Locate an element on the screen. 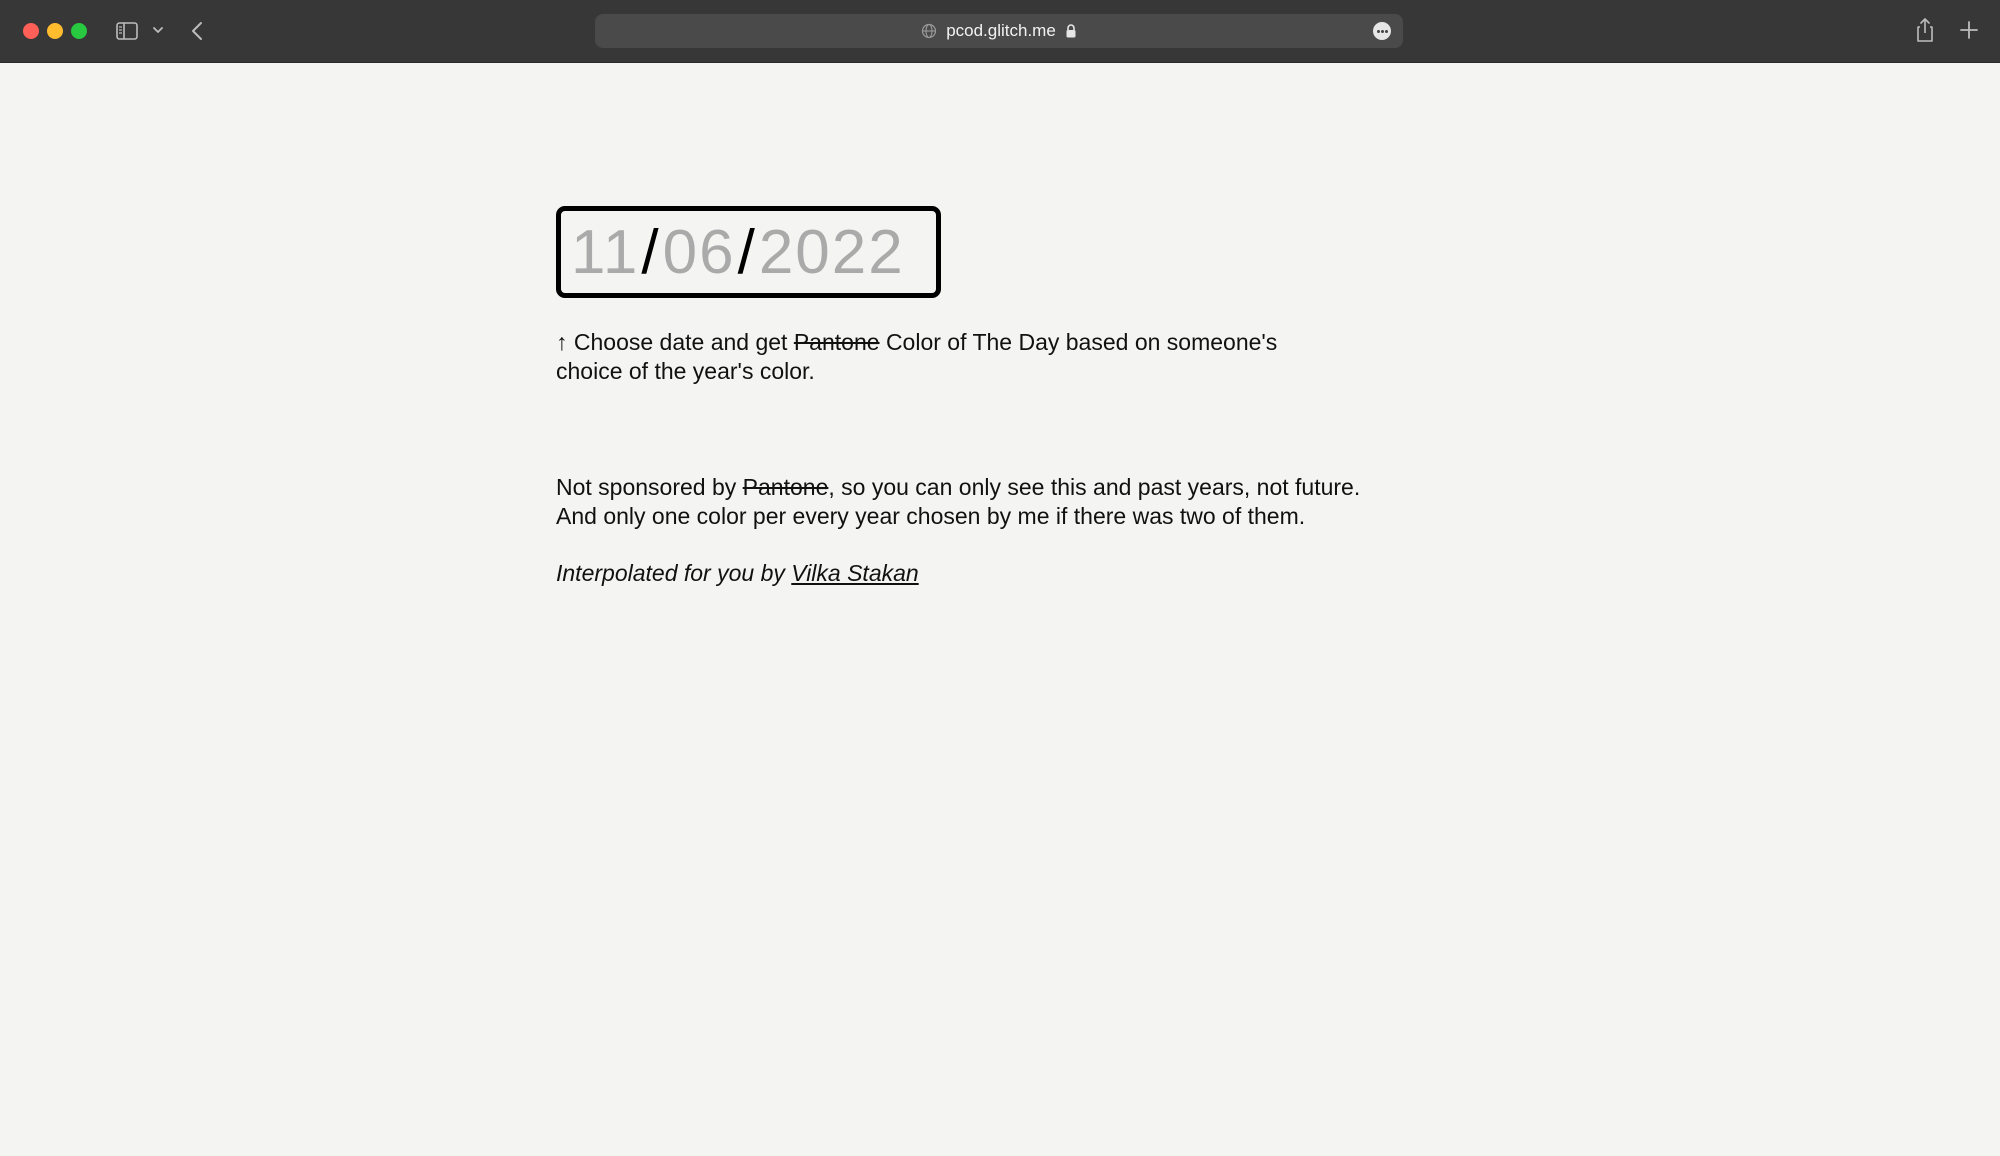 Image resolution: width=2000 pixels, height=1156 pixels. intro-part2: Color of The Day based on someone's is located at coordinates (1081, 342).